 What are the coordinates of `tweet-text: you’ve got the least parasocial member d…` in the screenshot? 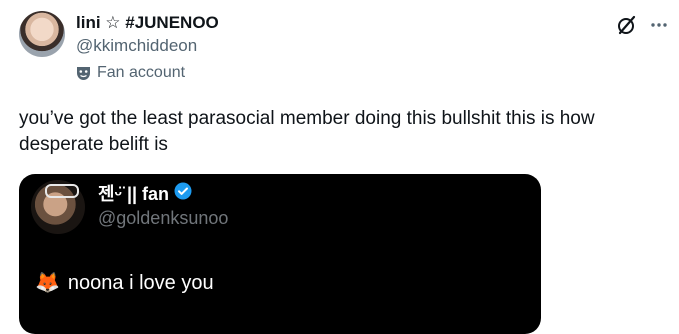 It's located at (307, 131).